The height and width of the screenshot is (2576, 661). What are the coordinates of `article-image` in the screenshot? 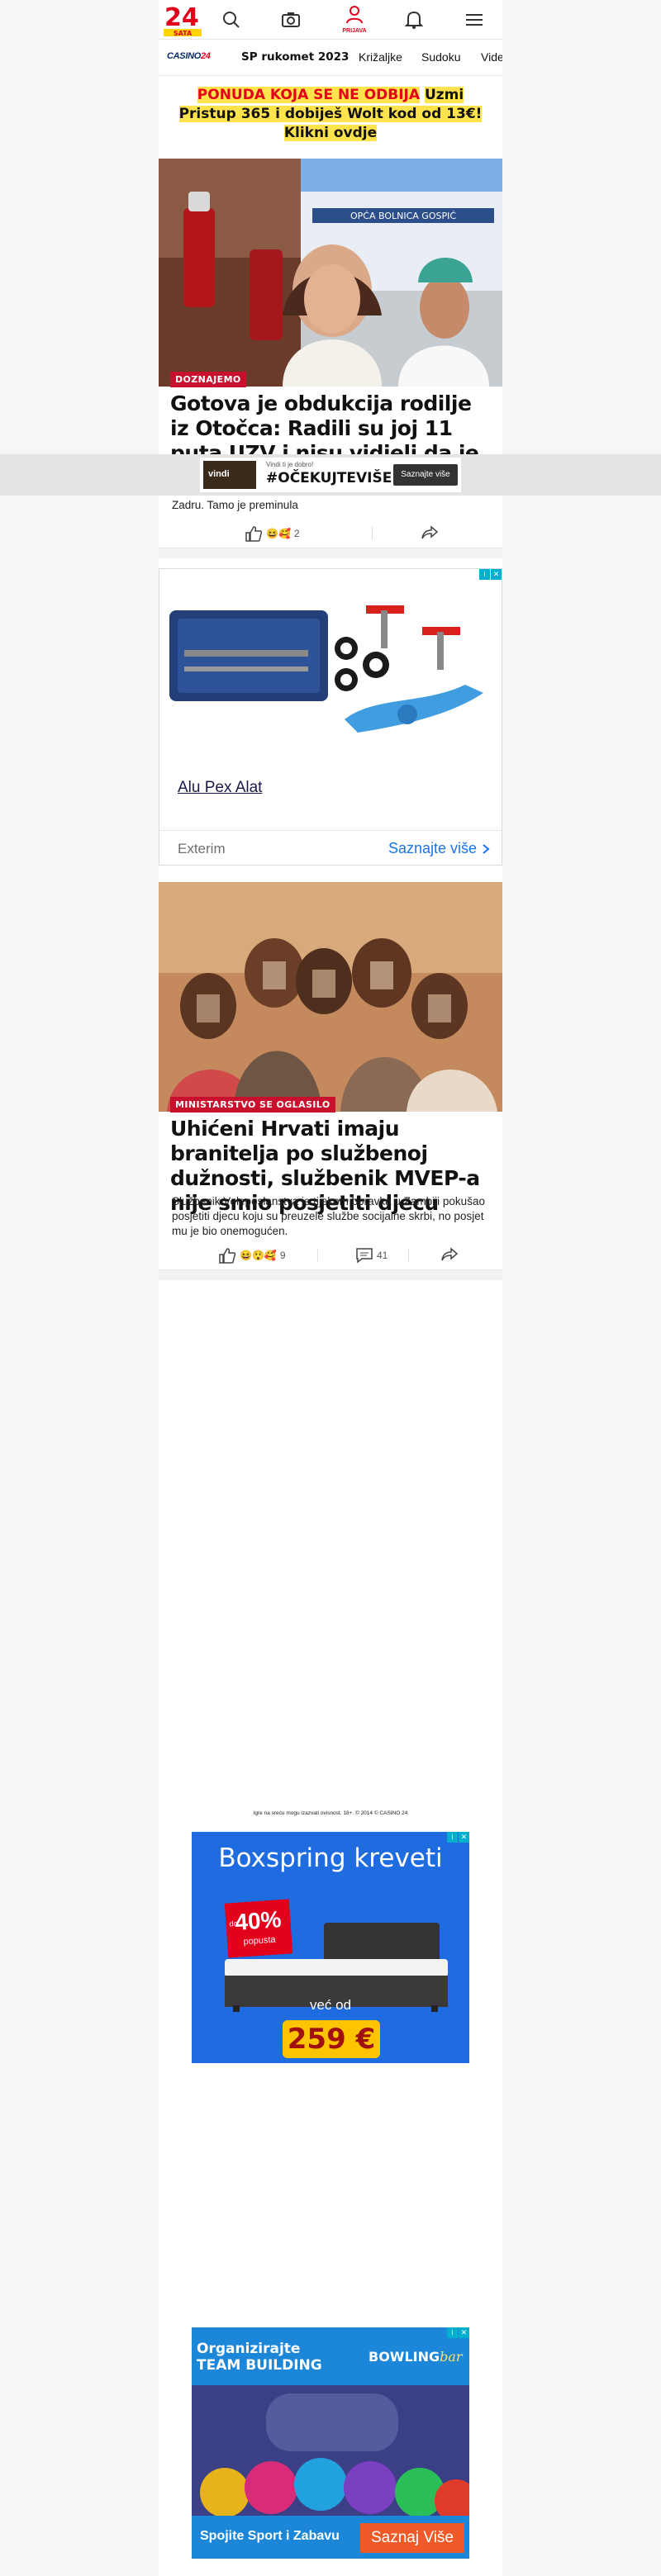 It's located at (330, 997).